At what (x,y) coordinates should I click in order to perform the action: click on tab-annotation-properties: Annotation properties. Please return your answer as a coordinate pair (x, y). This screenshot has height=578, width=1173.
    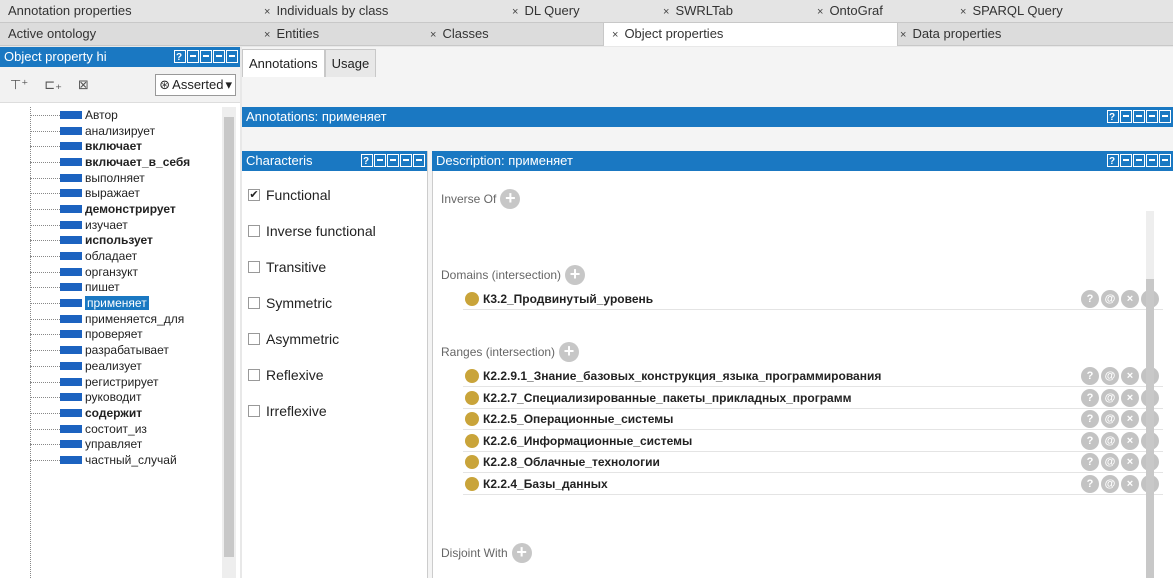
    Looking at the image, I should click on (70, 11).